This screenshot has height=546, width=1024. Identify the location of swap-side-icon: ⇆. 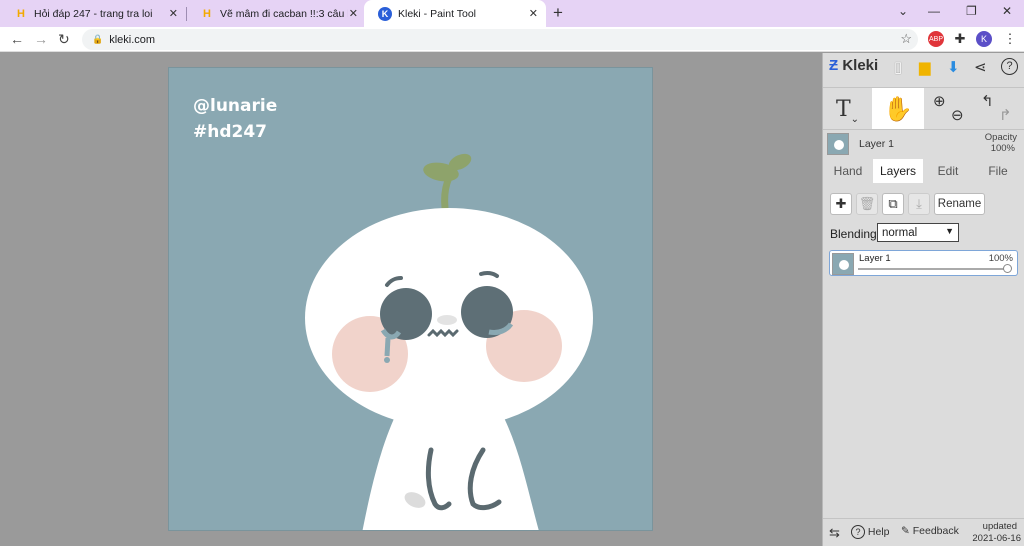
(834, 533).